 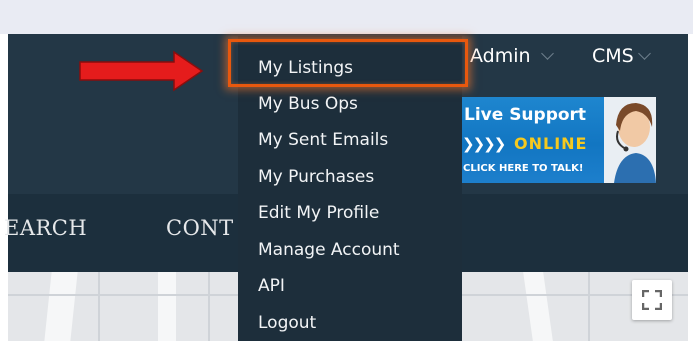 I want to click on menu-item-my-bus-ops: My Bus Ops, so click(x=308, y=104).